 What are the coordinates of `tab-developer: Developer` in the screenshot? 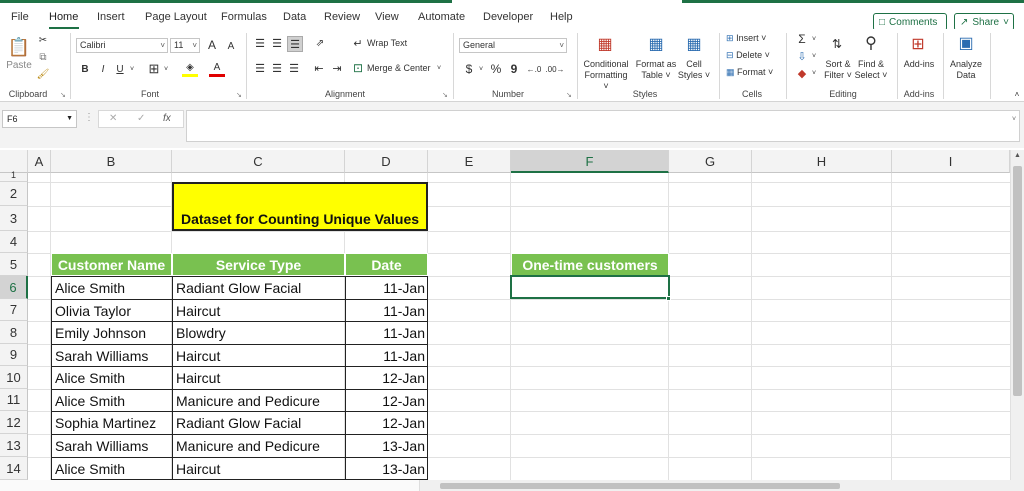 It's located at (508, 17).